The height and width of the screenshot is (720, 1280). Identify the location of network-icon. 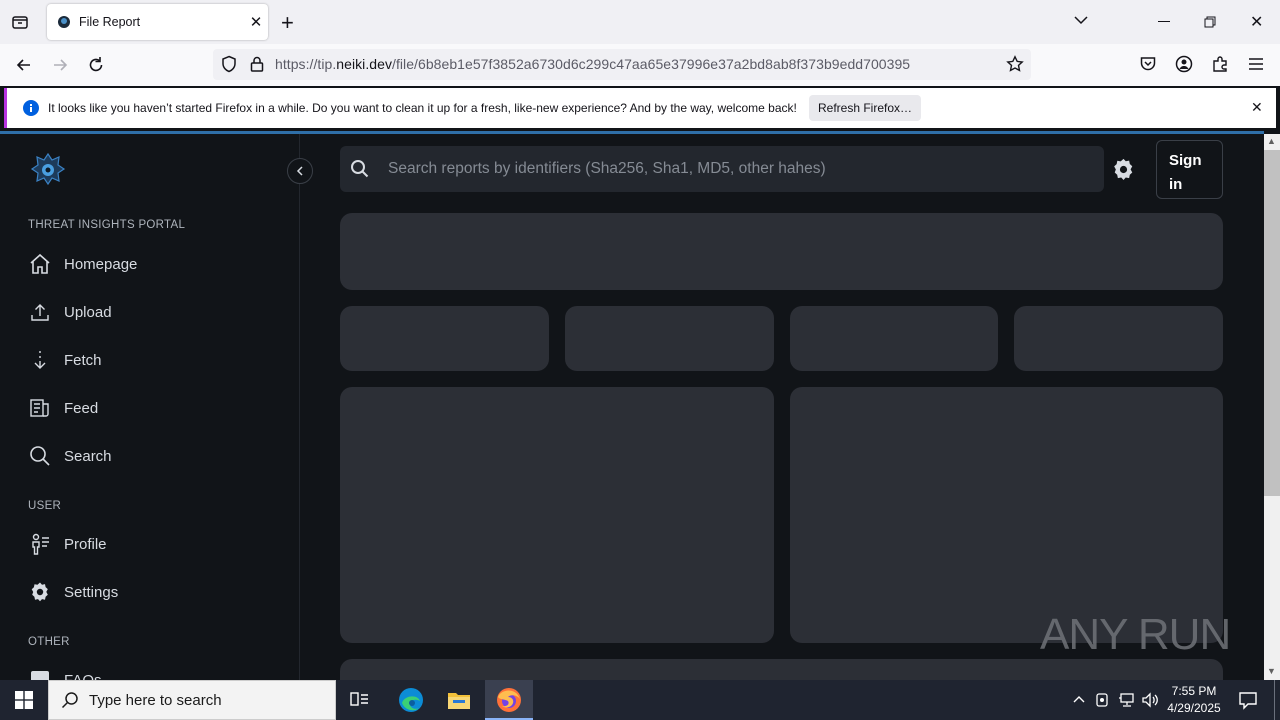
(1127, 702).